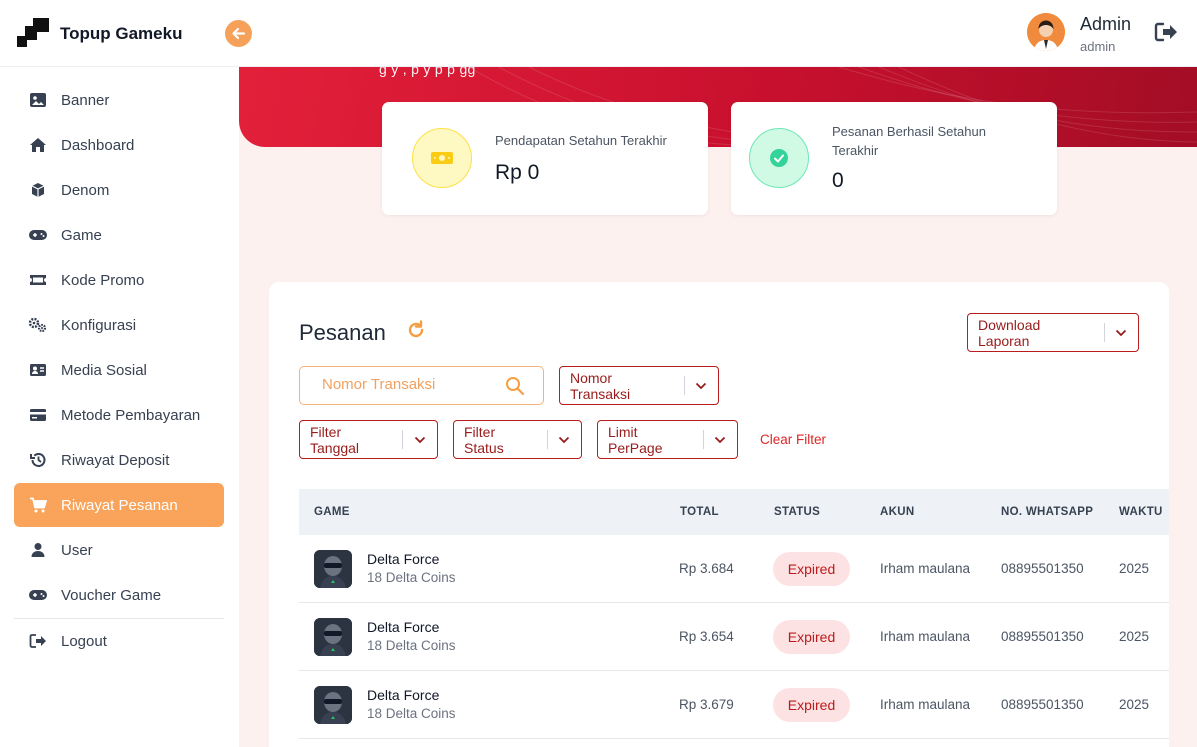 Image resolution: width=1197 pixels, height=747 pixels. Describe the element at coordinates (1042, 568) in the screenshot. I see `order-whatsapp: 08895501350` at that location.